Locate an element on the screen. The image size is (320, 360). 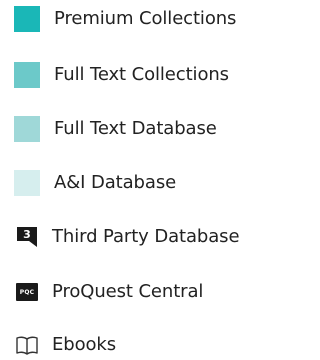
proquest-central-badge-text: PQC is located at coordinates (27, 292).